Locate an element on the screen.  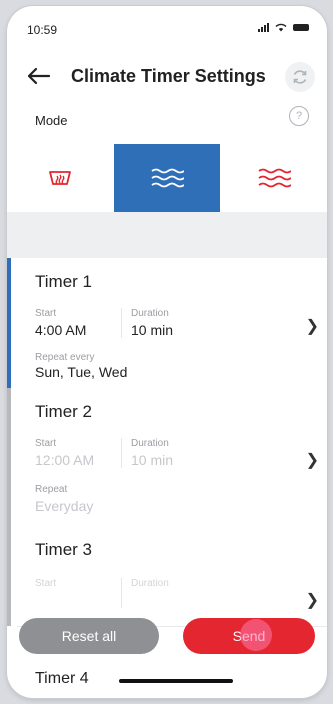
repeat-value: Everyday is located at coordinates (64, 506).